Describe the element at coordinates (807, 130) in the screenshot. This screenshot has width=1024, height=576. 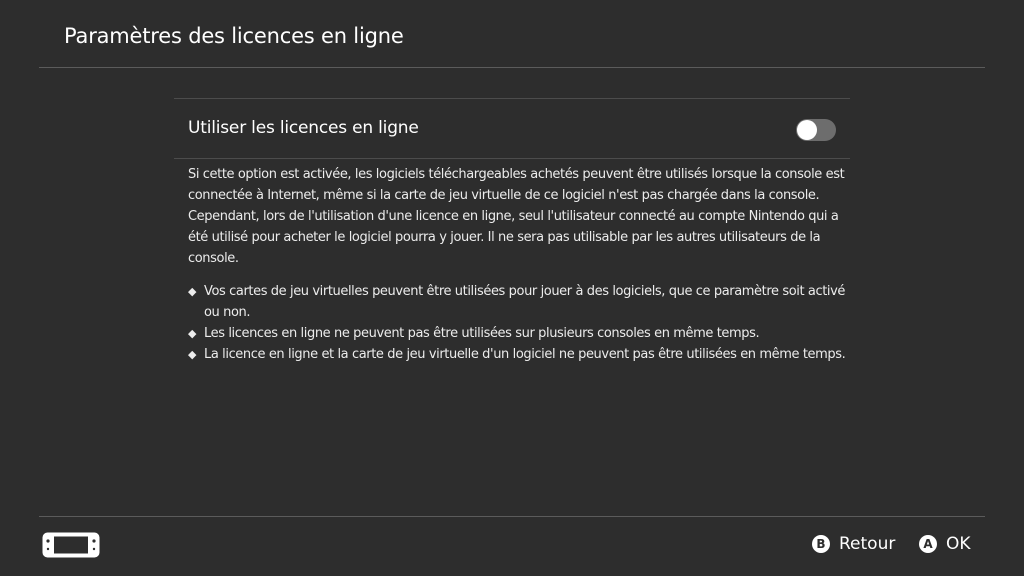
I see `toggle-knob` at that location.